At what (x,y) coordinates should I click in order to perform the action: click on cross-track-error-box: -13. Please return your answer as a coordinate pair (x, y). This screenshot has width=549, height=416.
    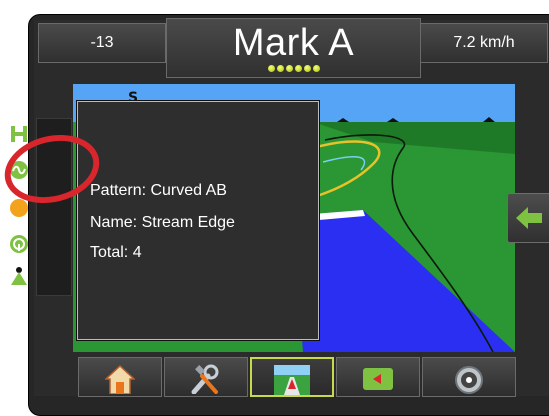
    Looking at the image, I should click on (102, 43).